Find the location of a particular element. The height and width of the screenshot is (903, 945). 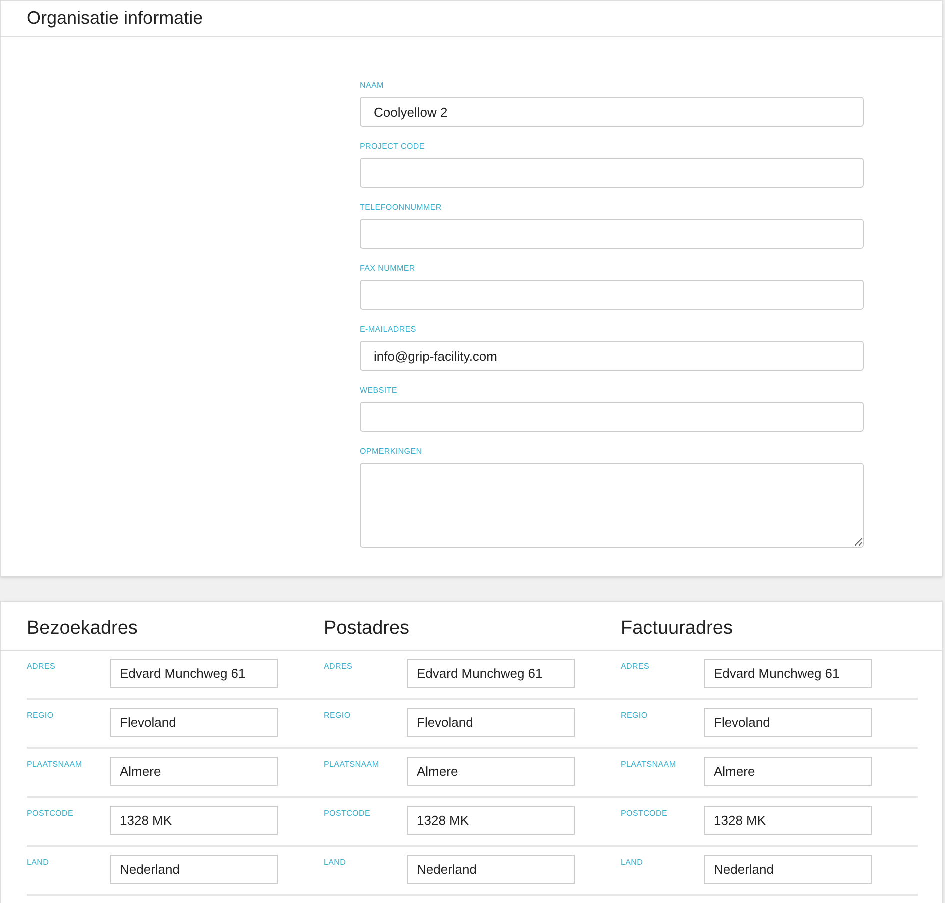

section-title: Organisatie informatie is located at coordinates (115, 18).